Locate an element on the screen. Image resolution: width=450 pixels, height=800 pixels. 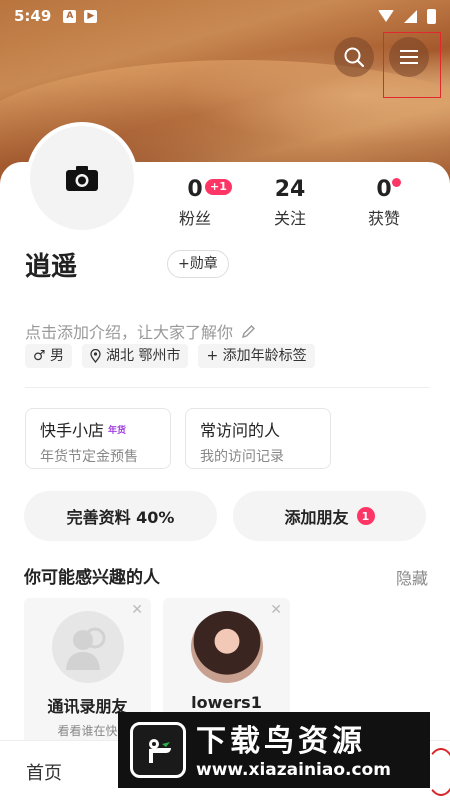
shop-tag: 年货 is located at coordinates (117, 430).